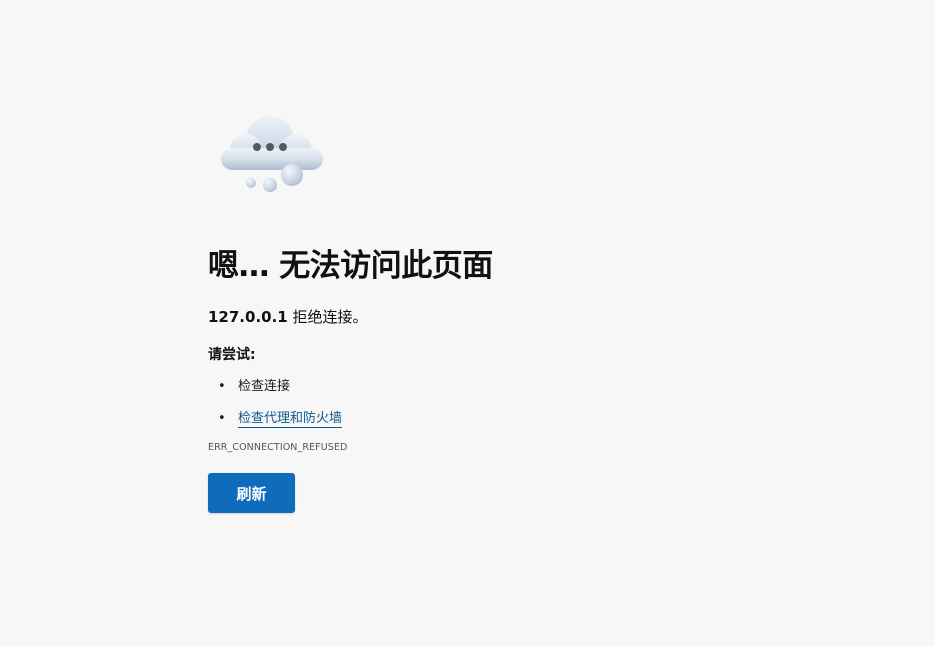 Image resolution: width=934 pixels, height=646 pixels. I want to click on host-address: 127.0.0.1, so click(248, 317).